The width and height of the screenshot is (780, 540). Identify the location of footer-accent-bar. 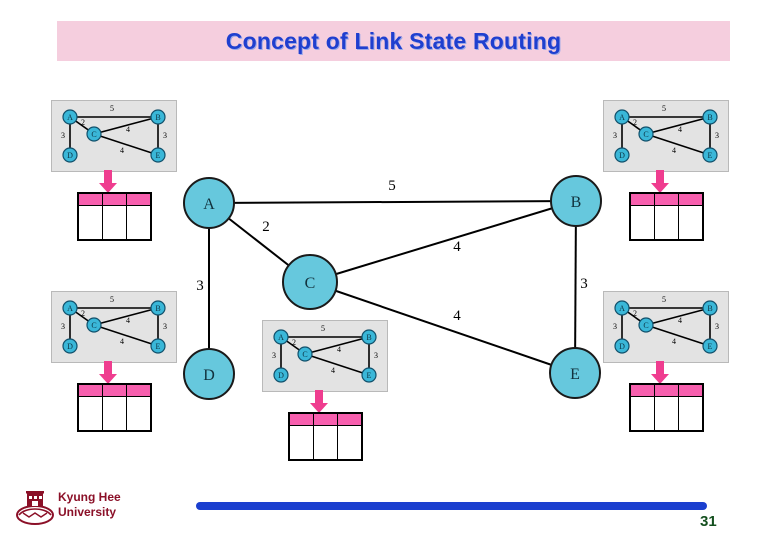
(451, 506).